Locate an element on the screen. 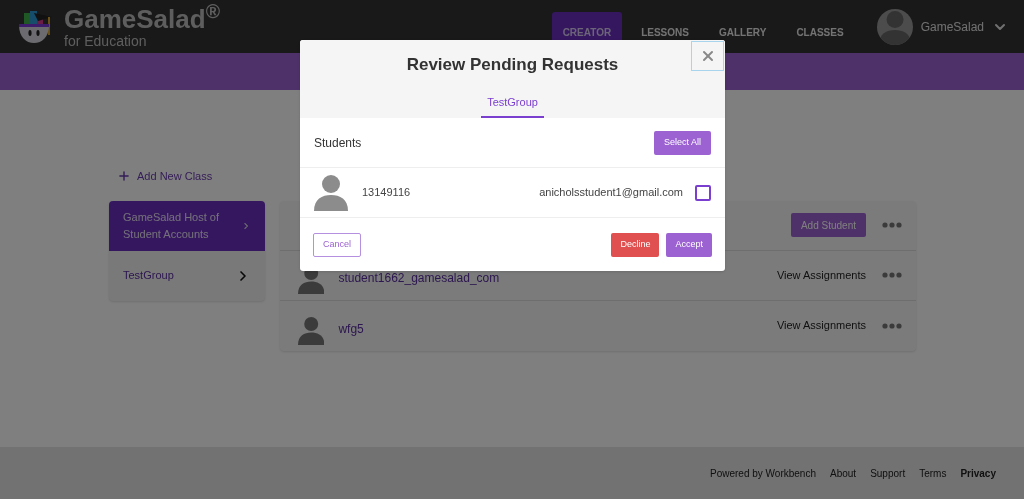 The height and width of the screenshot is (499, 1024). student-id: 13149116 is located at coordinates (386, 193).